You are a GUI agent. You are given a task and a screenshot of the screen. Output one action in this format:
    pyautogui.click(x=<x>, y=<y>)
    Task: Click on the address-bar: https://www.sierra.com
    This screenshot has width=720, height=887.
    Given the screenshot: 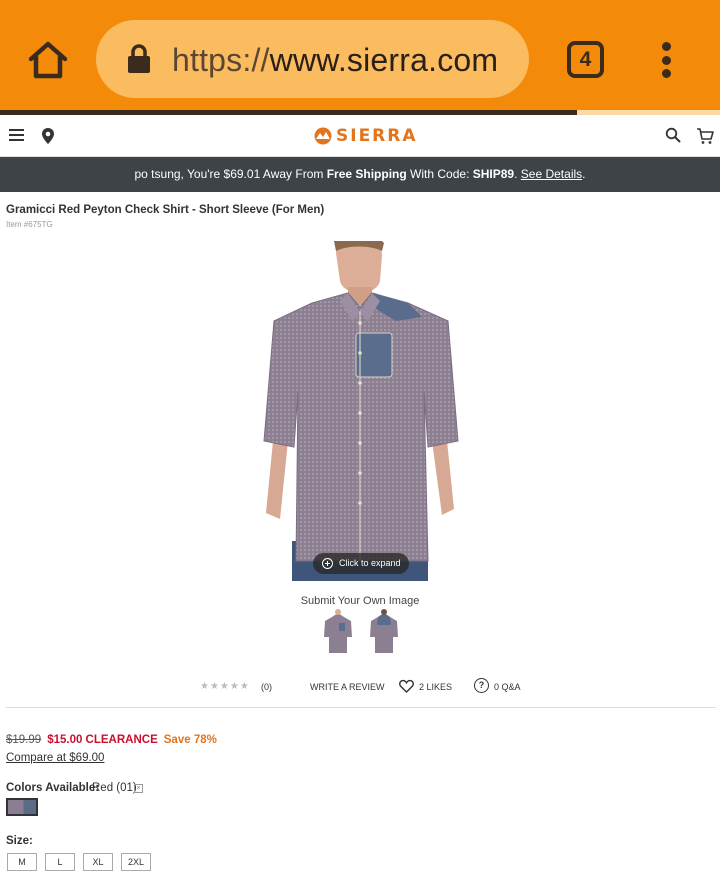 What is the action you would take?
    pyautogui.click(x=312, y=59)
    